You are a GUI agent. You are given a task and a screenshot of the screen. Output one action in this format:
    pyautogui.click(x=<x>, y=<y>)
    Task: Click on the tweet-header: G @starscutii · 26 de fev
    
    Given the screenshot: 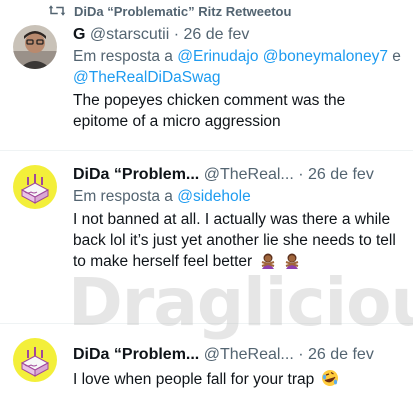 What is the action you would take?
    pyautogui.click(x=161, y=35)
    